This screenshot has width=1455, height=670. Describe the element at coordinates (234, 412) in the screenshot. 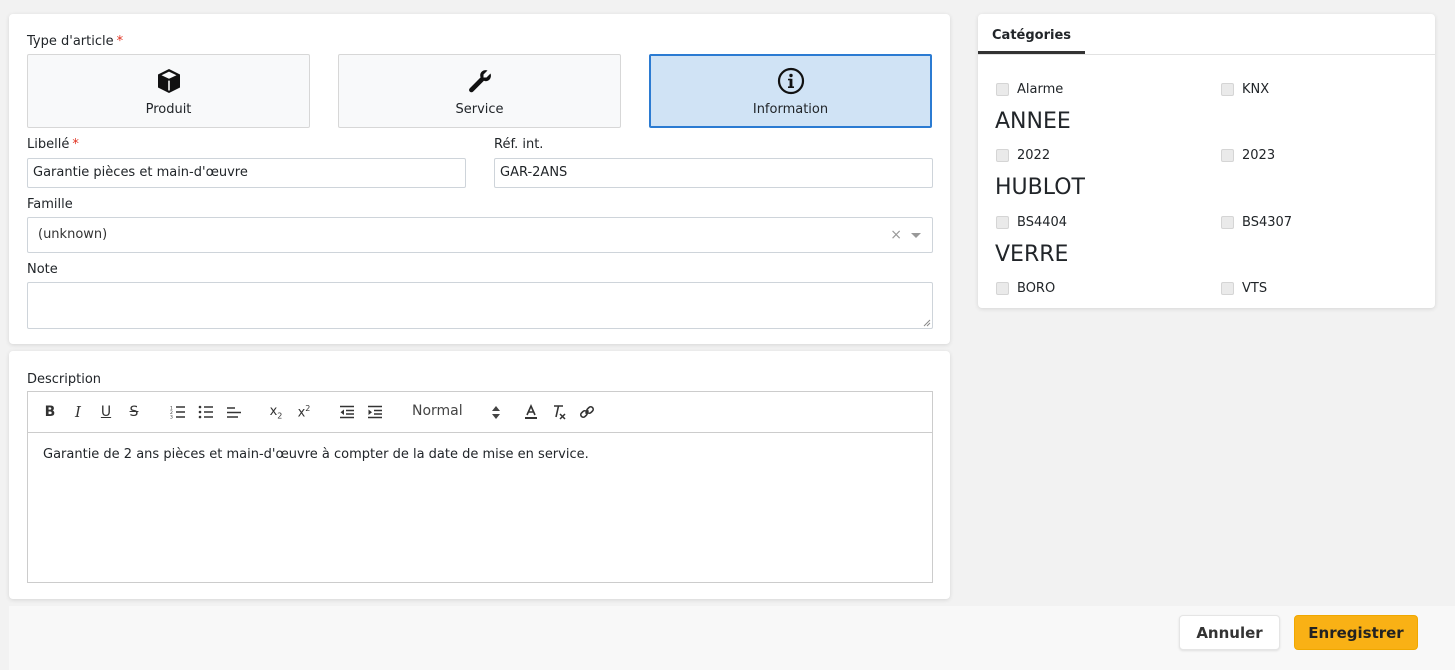

I see `align-left-icon` at that location.